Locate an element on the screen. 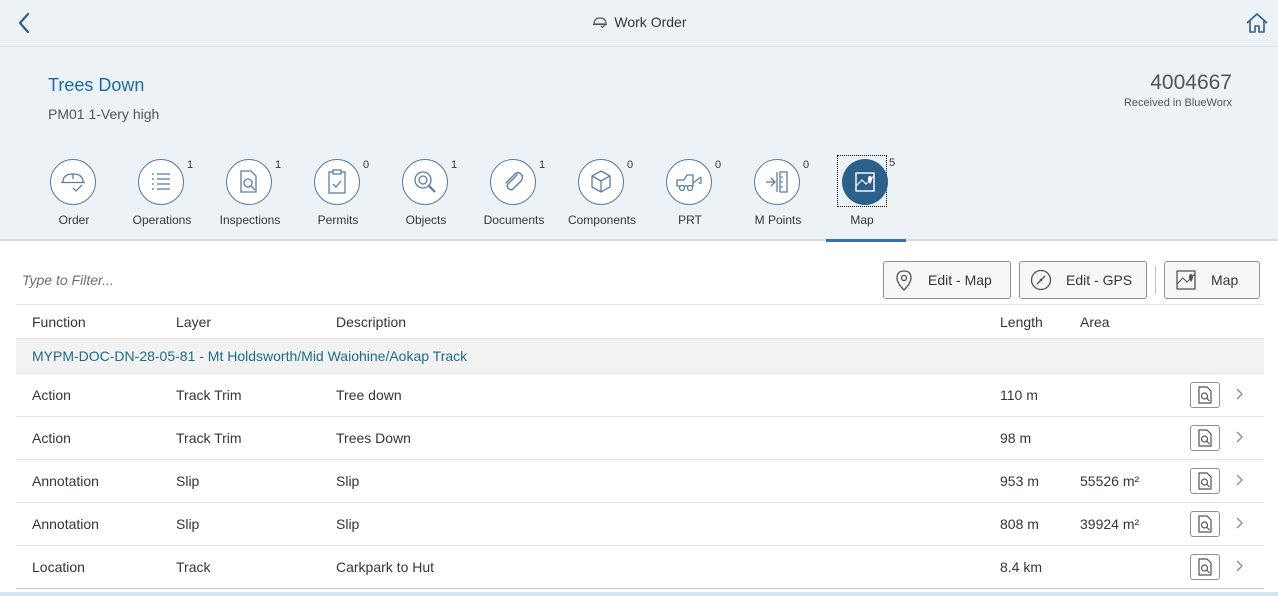  tab-documents-circle is located at coordinates (513, 182).